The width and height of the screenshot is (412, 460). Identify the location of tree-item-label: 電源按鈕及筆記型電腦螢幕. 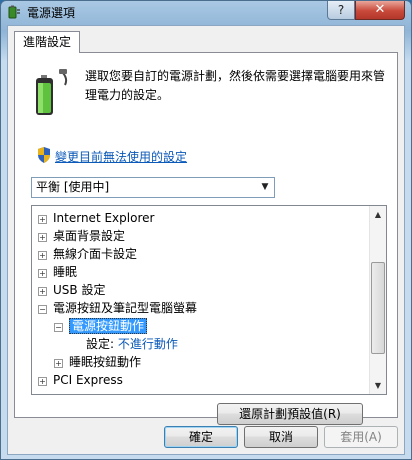
(125, 308).